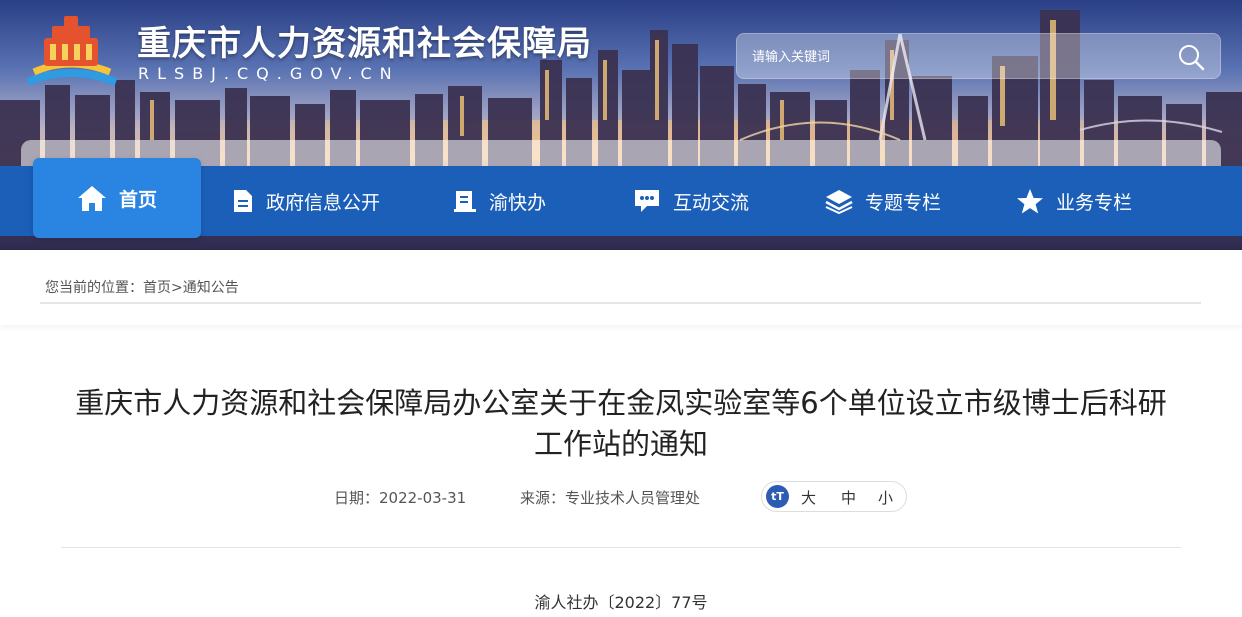 Image resolution: width=1242 pixels, height=617 pixels. I want to click on font-size-control: tT 大 中 小, so click(834, 496).